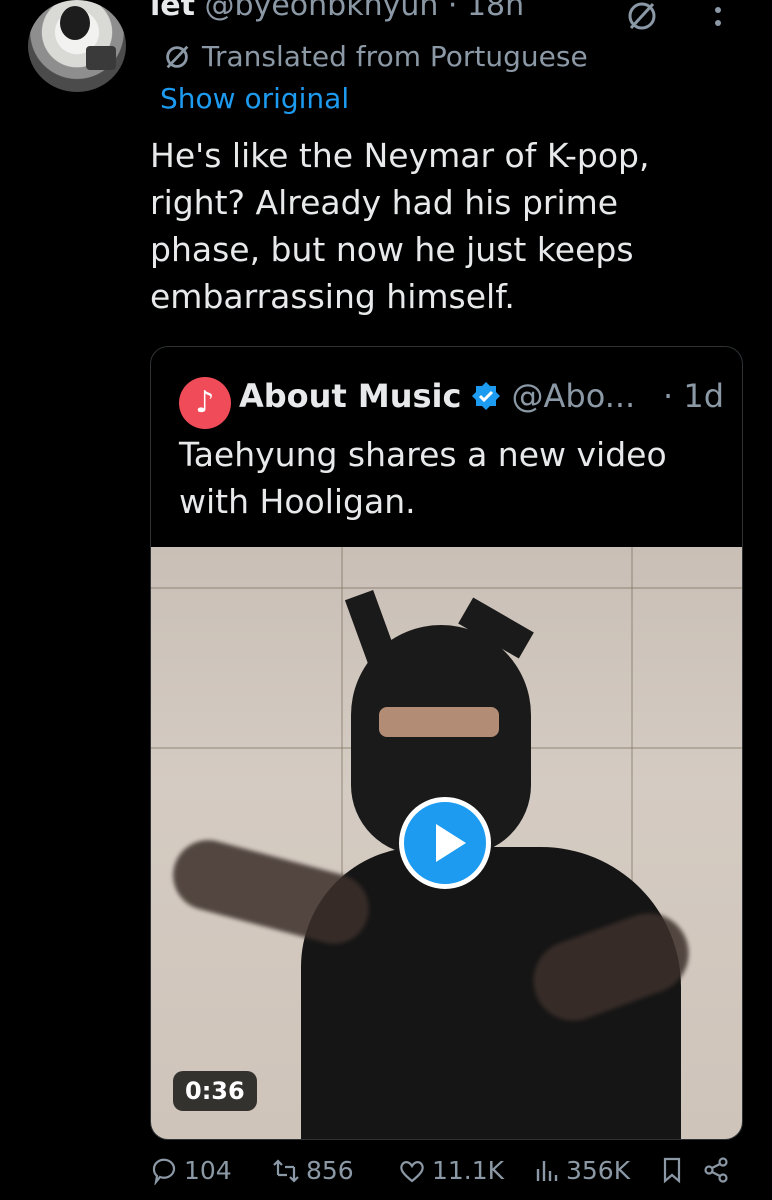 The width and height of the screenshot is (772, 1200). What do you see at coordinates (215, 1091) in the screenshot?
I see `video-duration: 0:36` at bounding box center [215, 1091].